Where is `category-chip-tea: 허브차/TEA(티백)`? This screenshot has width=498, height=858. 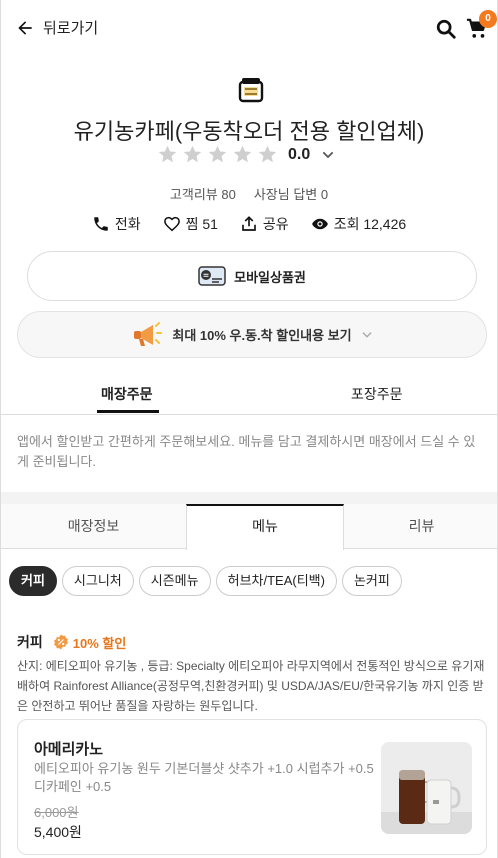
category-chip-tea: 허브차/TEA(티백) is located at coordinates (276, 581).